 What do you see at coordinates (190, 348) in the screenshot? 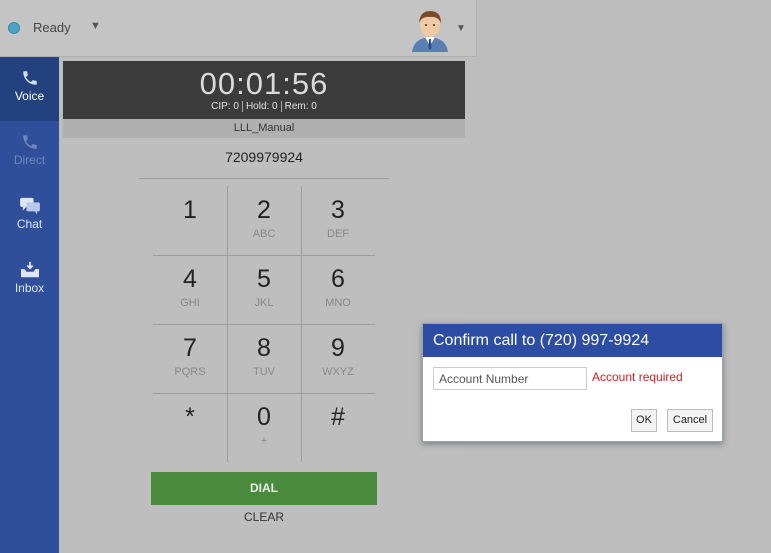
I see `key-digit: 7` at bounding box center [190, 348].